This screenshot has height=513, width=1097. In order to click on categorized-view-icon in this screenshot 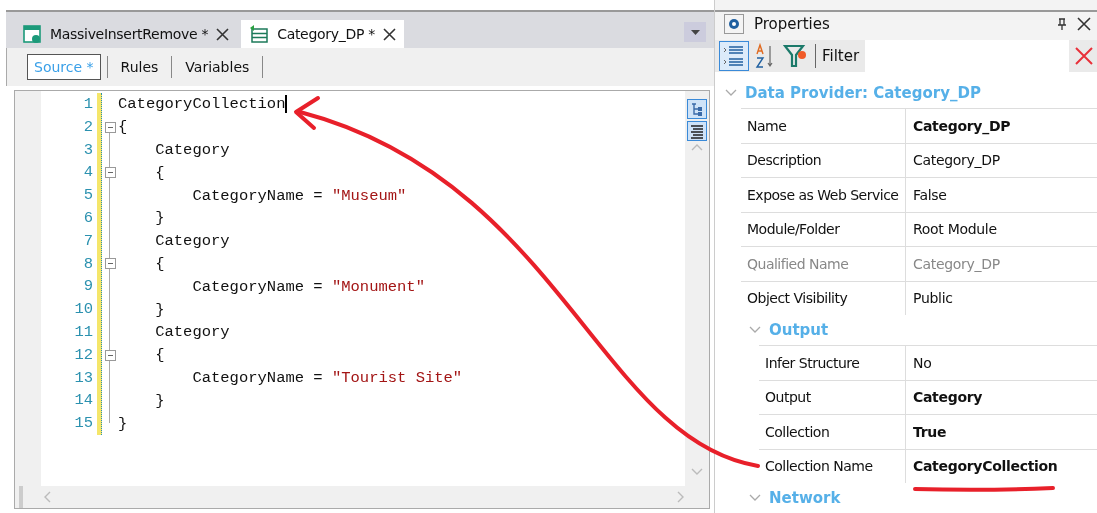, I will do `click(734, 56)`.